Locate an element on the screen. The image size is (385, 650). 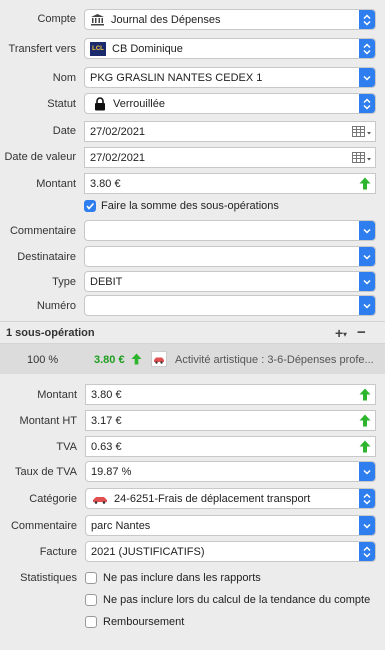
sous-operations-header: 1 sous-opération is located at coordinates (50, 333).